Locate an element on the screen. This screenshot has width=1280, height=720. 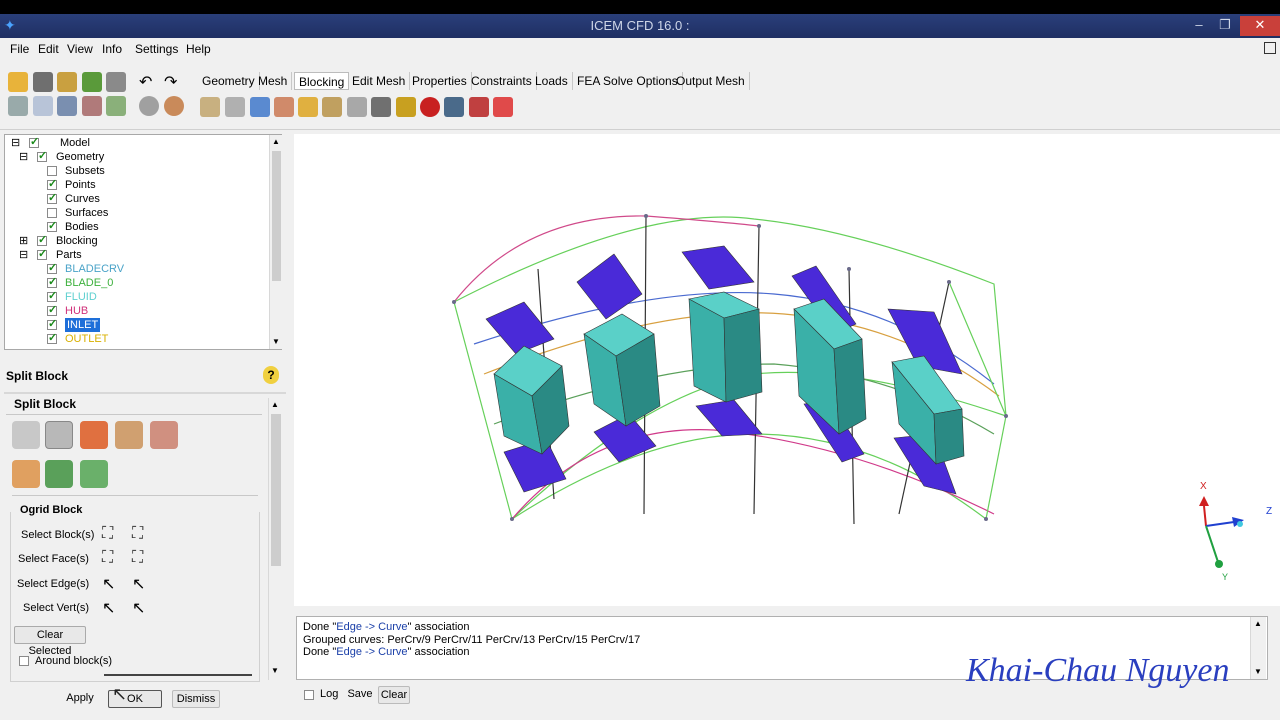
menu-file: File is located at coordinates (19, 49).